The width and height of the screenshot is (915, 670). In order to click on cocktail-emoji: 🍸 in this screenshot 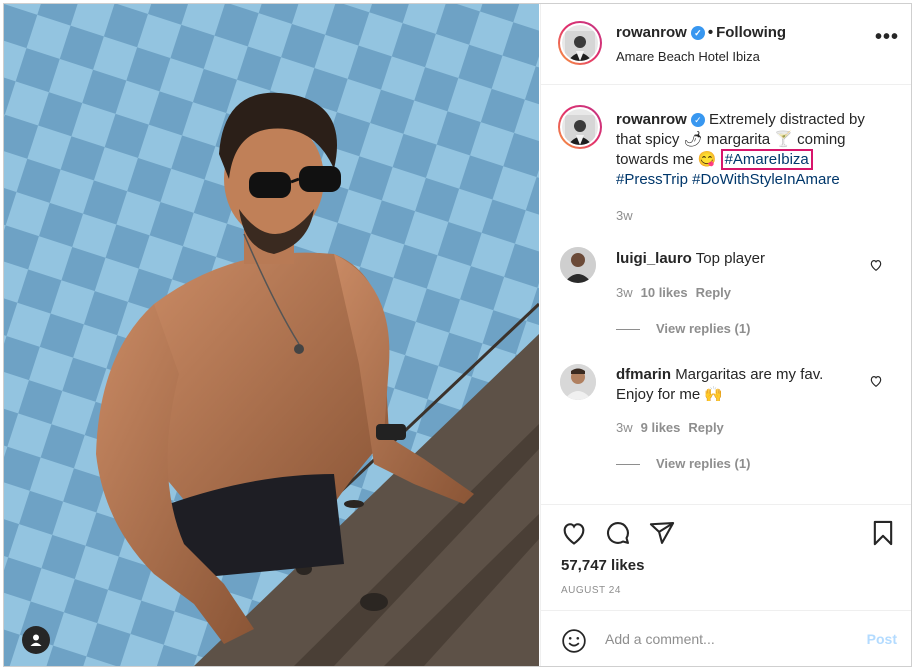, I will do `click(783, 139)`.